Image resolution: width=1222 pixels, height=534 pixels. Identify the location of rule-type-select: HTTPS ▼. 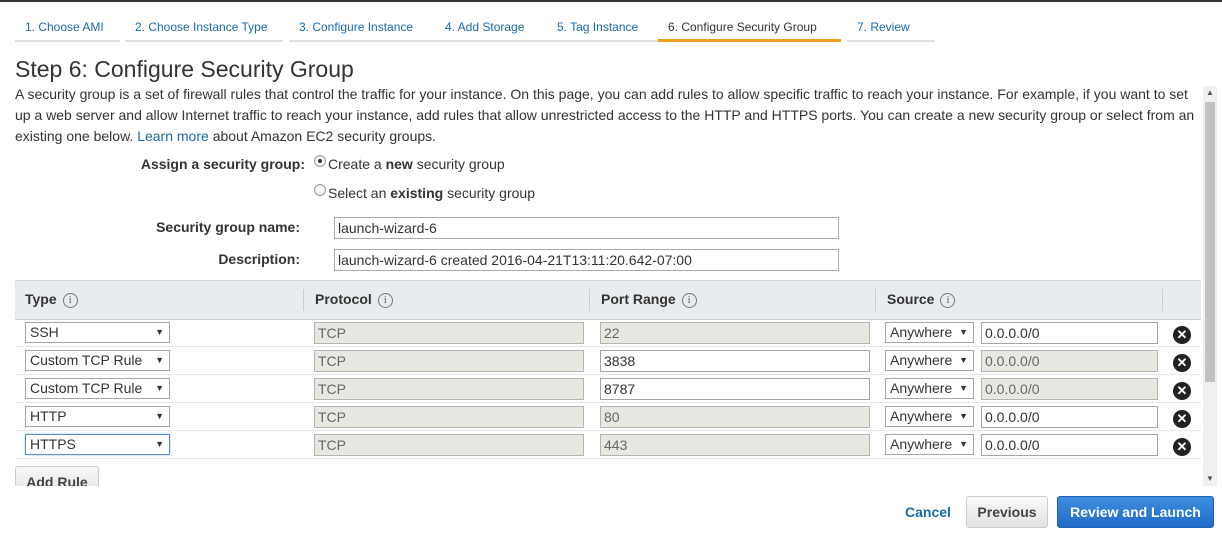
(97, 444).